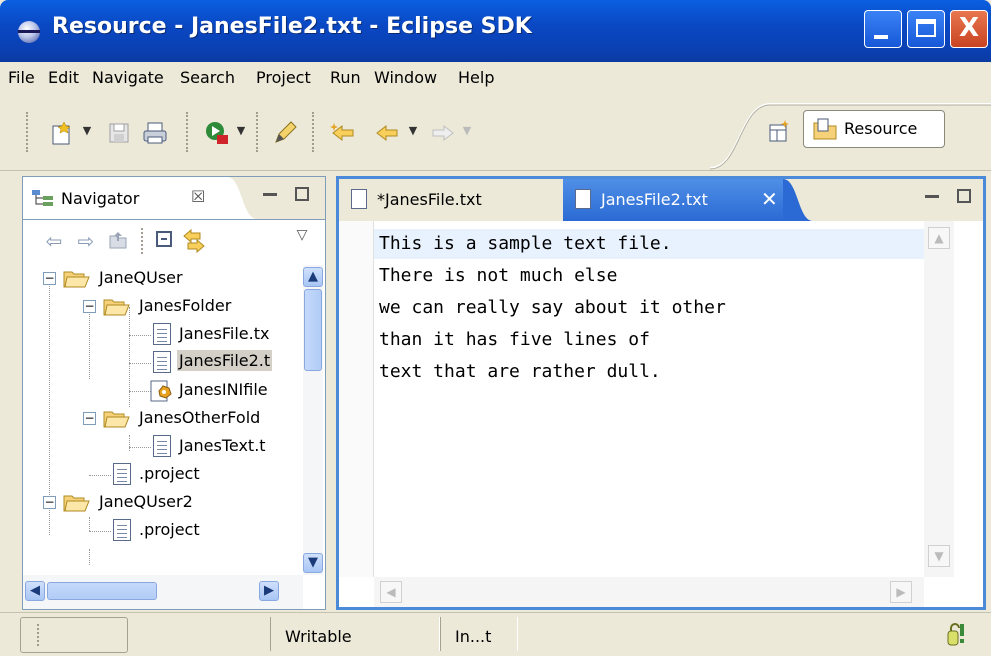 This screenshot has width=991, height=656. I want to click on tree-item-janesfile2-txt: JanesFile2.t, so click(228, 363).